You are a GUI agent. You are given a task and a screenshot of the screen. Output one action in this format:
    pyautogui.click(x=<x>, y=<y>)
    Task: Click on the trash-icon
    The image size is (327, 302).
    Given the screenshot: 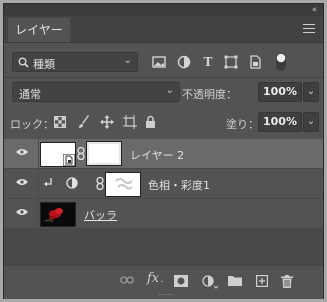 What is the action you would take?
    pyautogui.click(x=287, y=281)
    